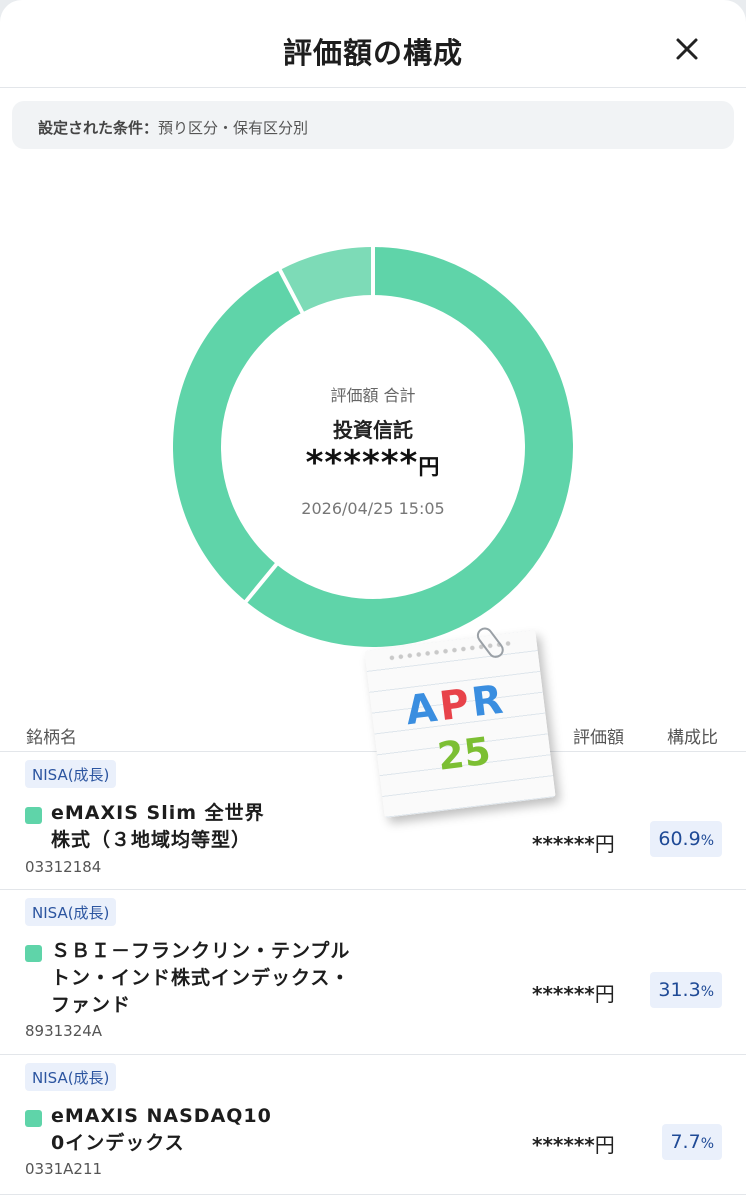  Describe the element at coordinates (372, 53) in the screenshot. I see `page-title: 評価額の構成` at that location.